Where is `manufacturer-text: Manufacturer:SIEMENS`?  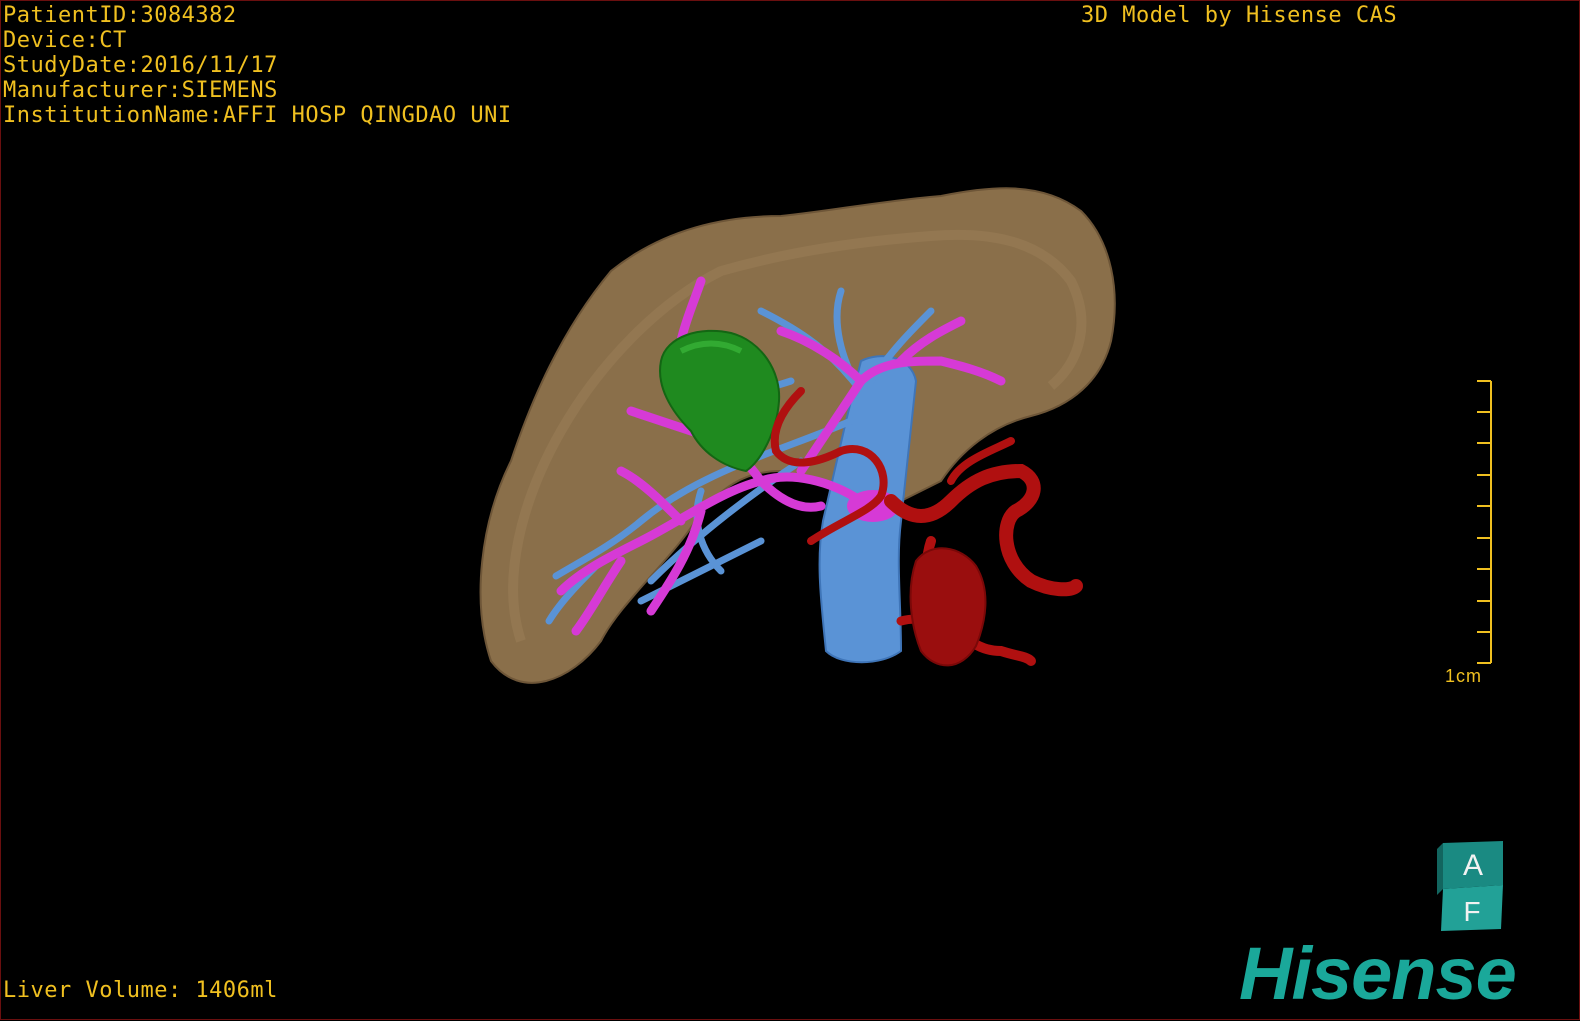 manufacturer-text: Manufacturer:SIEMENS is located at coordinates (140, 90).